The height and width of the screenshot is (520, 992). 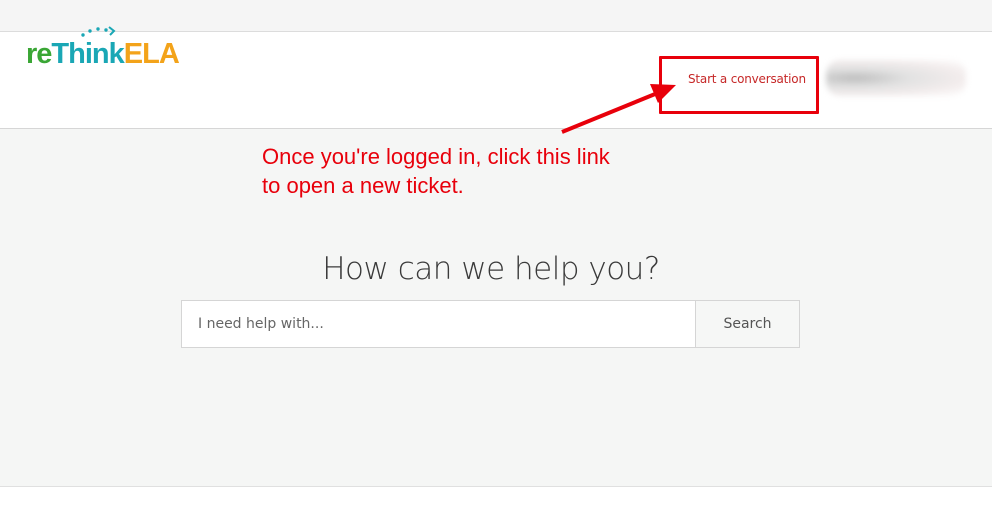 I want to click on annotation-line-1: Once you're logged in, click this link, so click(x=436, y=156).